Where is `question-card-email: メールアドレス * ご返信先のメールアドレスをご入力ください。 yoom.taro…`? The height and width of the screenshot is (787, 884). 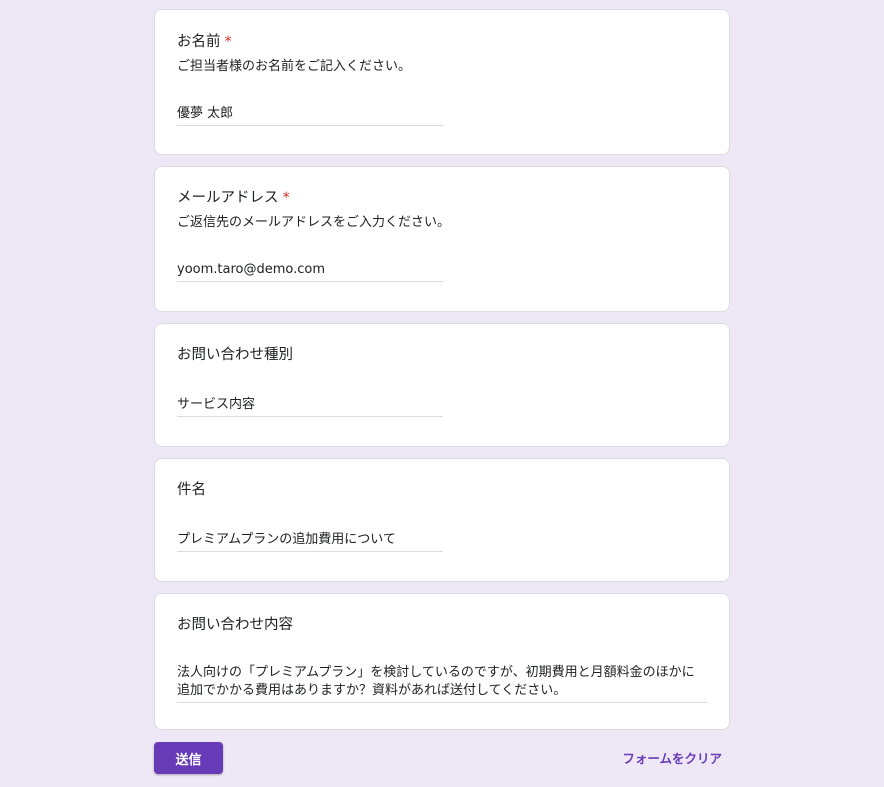 question-card-email: メールアドレス * ご返信先のメールアドレスをご入力ください。 yoom.taro… is located at coordinates (442, 239).